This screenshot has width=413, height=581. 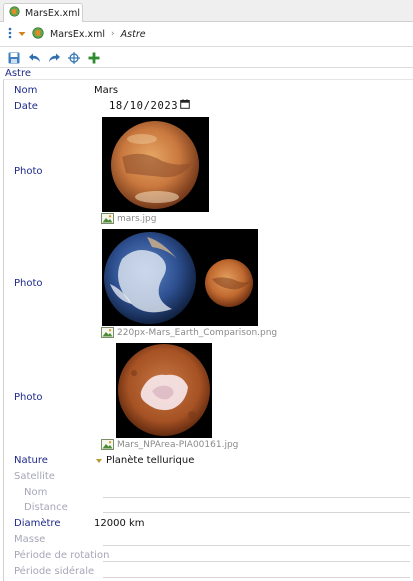 I want to click on diametre-label: Diamètre, so click(x=37, y=523).